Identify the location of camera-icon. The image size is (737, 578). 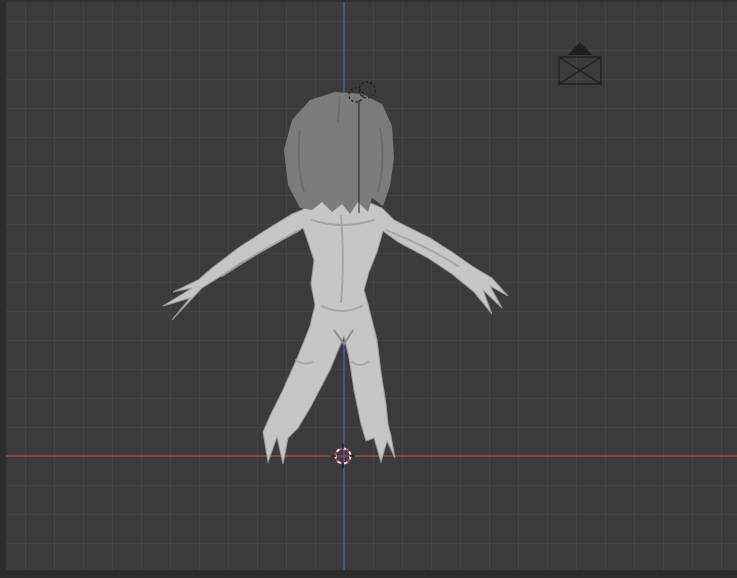
(580, 63).